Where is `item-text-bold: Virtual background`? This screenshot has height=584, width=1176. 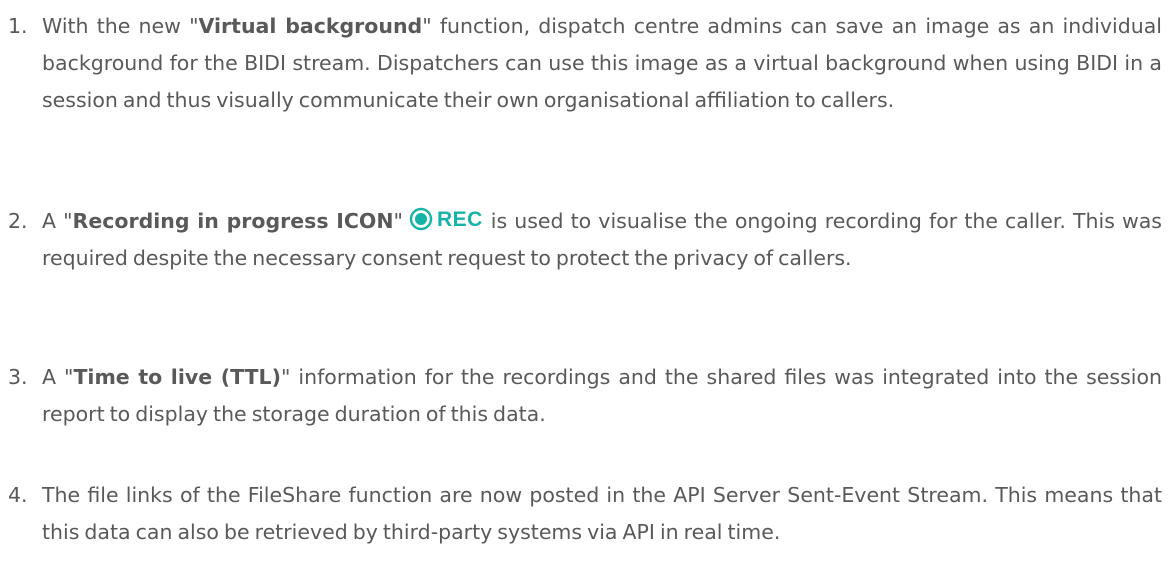
item-text-bold: Virtual background is located at coordinates (310, 26).